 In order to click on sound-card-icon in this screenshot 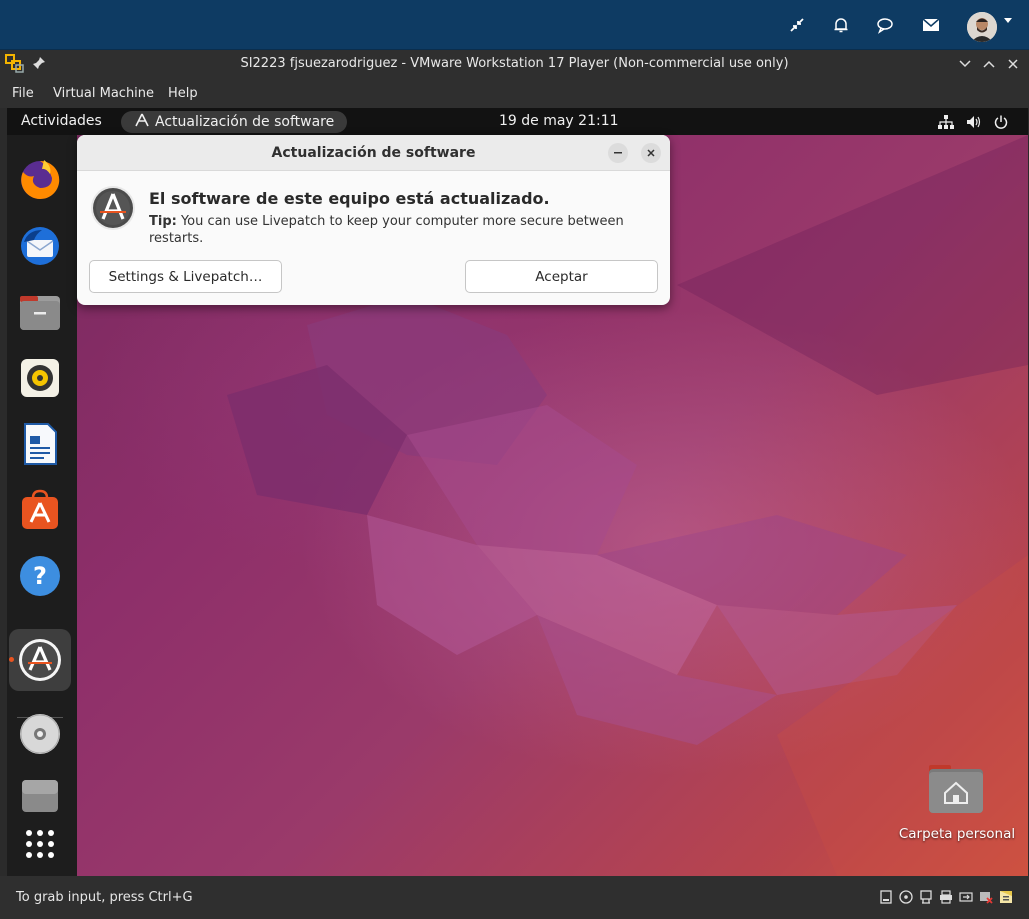, I will do `click(986, 897)`.